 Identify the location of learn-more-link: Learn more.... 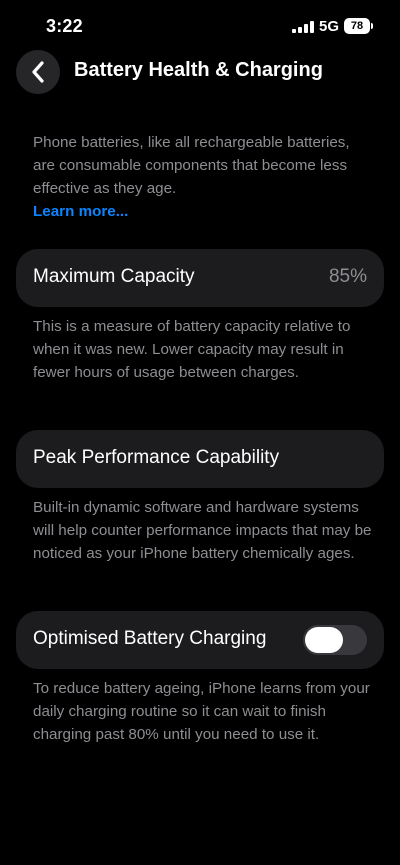
(80, 211).